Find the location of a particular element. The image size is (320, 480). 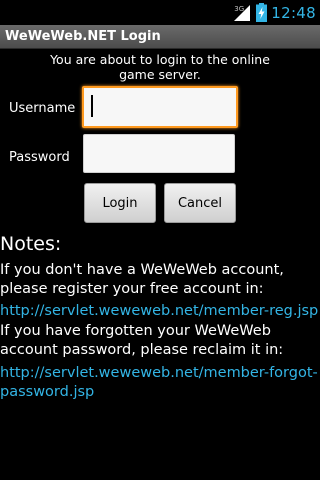

battery-charging-icon is located at coordinates (262, 12).